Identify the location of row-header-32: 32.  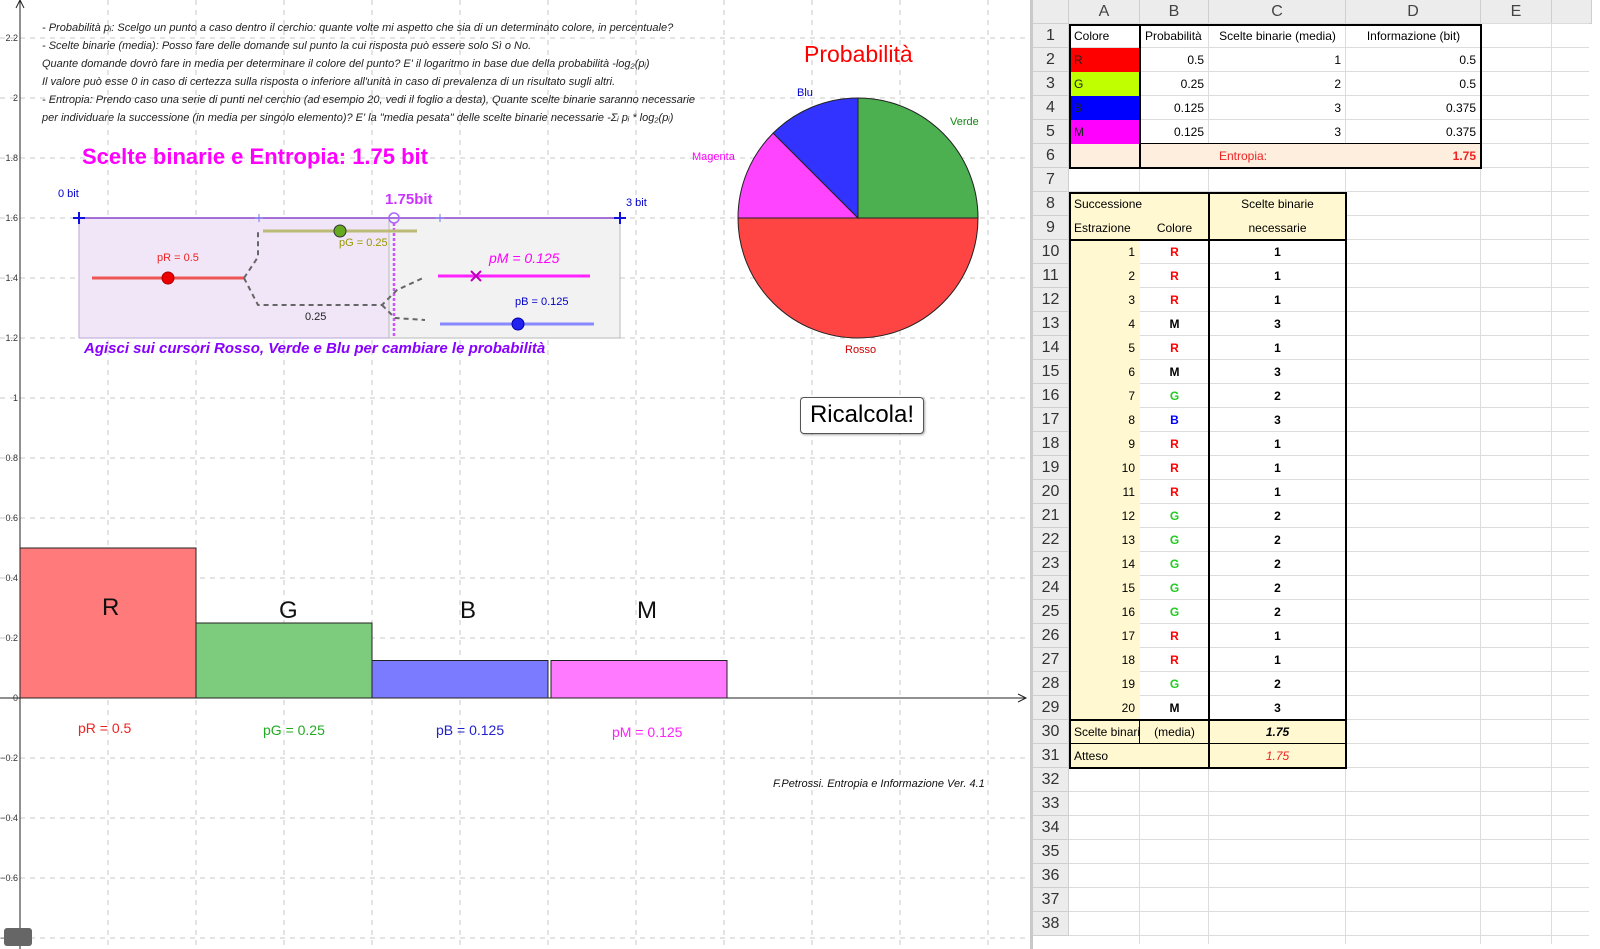
(1051, 780).